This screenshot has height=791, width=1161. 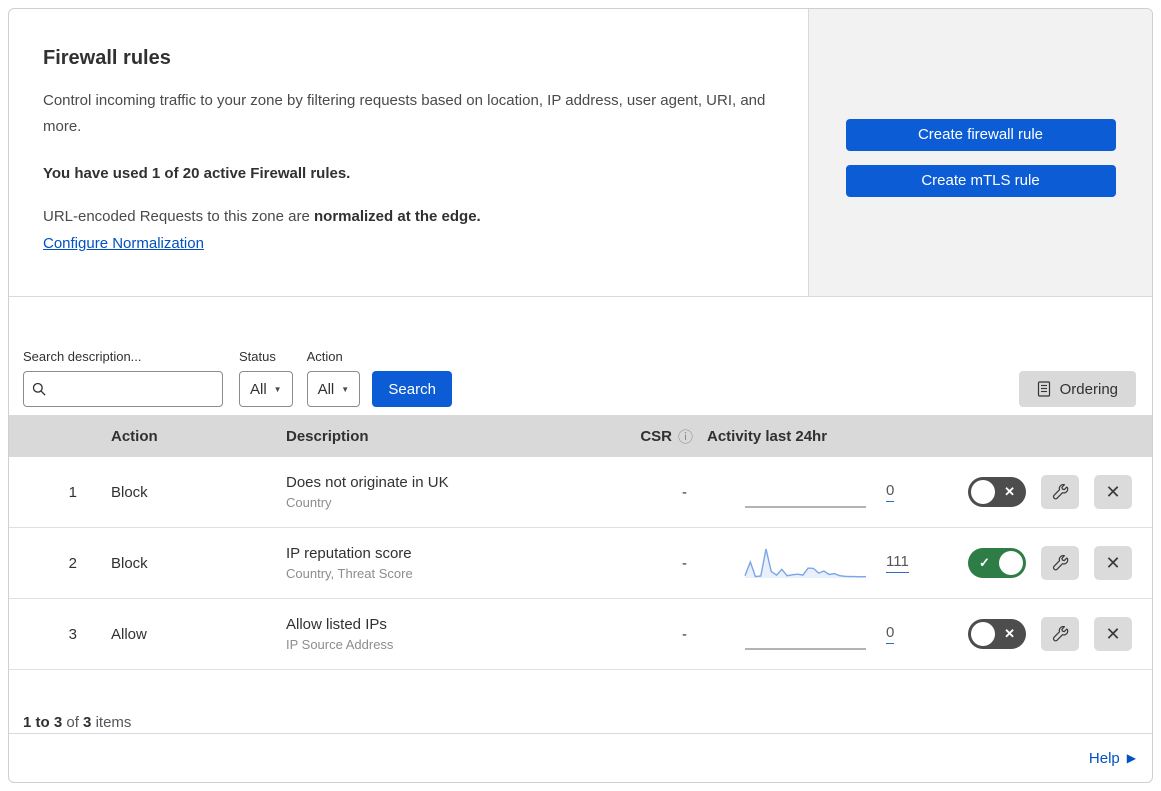 I want to click on configure-normalization-link: Configure Normalization, so click(x=123, y=243).